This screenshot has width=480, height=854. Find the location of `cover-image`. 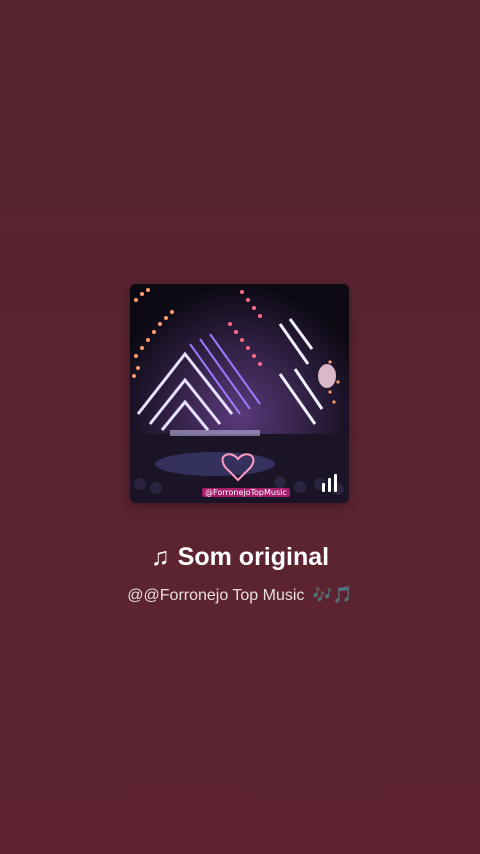

cover-image is located at coordinates (239, 393).